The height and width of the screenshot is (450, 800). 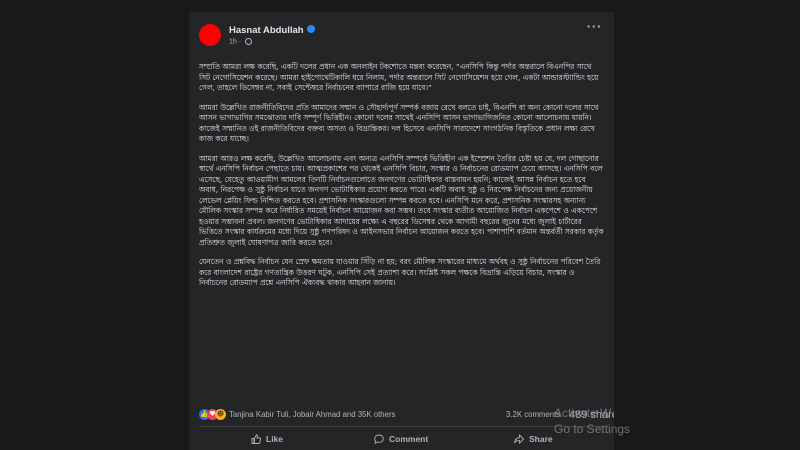 What do you see at coordinates (519, 438) in the screenshot?
I see `share-icon` at bounding box center [519, 438].